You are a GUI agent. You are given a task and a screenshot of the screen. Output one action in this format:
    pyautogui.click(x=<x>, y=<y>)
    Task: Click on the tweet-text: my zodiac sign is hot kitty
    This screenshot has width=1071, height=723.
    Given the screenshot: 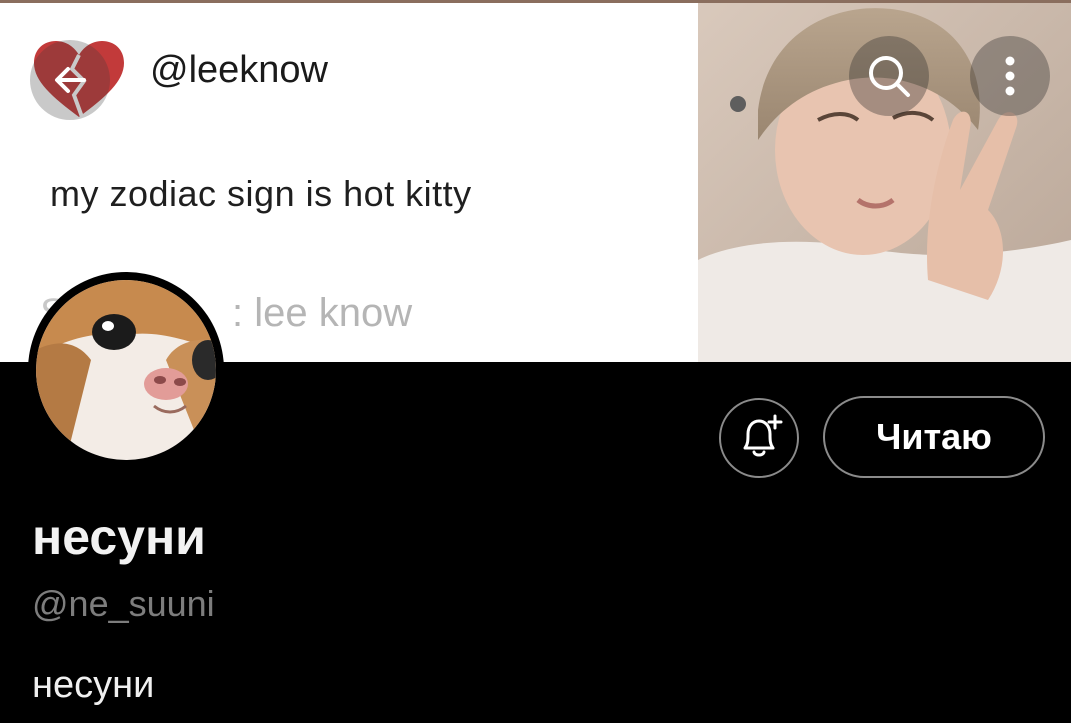 What is the action you would take?
    pyautogui.click(x=261, y=193)
    